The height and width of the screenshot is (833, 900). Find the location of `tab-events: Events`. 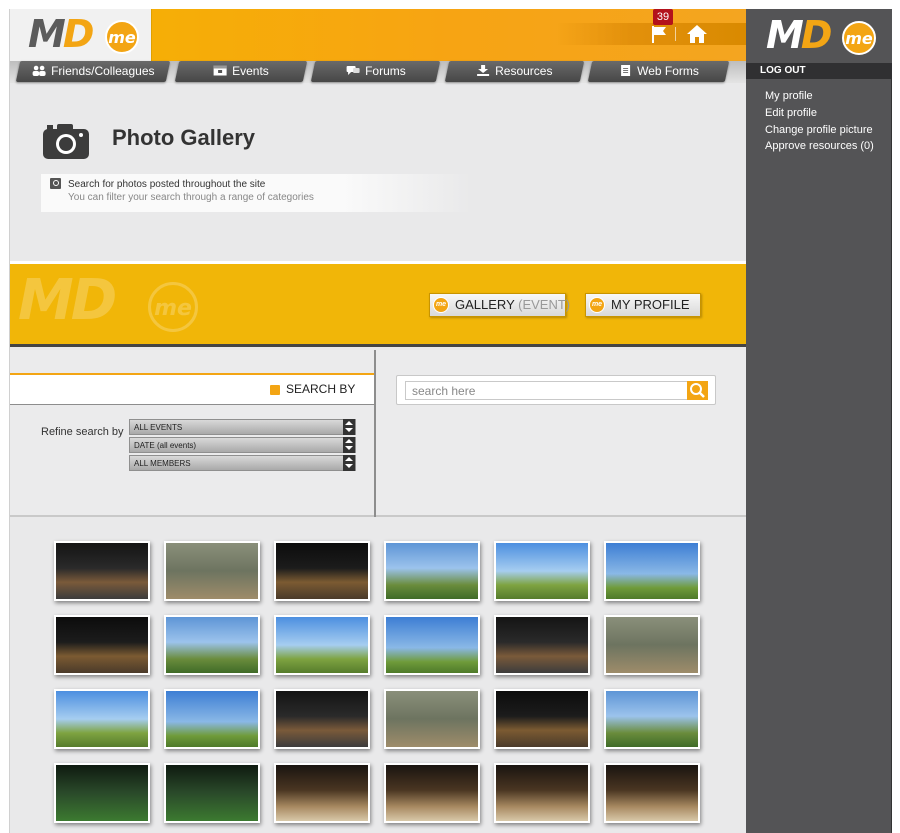

tab-events: Events is located at coordinates (241, 71).